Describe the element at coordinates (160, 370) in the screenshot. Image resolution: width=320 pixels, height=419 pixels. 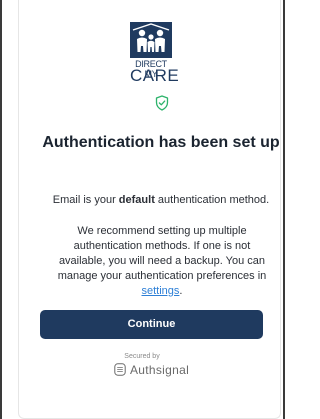
I see `authsignal-name: Authsignal` at that location.